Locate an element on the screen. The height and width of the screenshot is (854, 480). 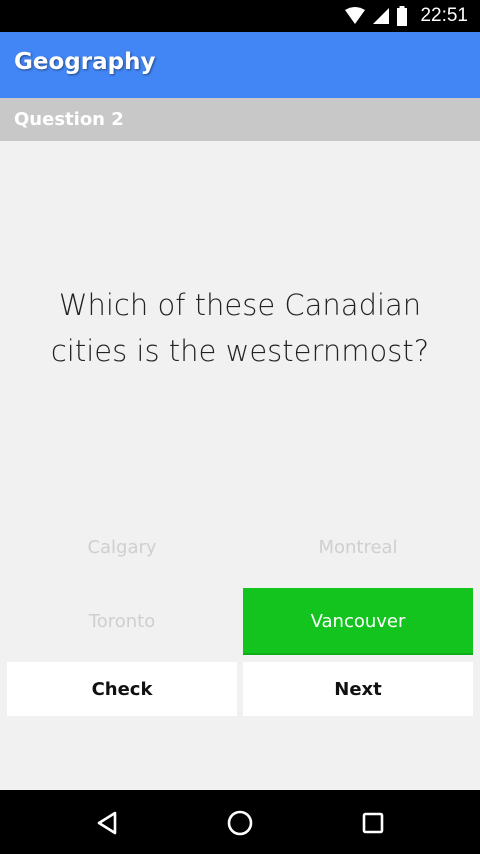
cell-signal-icon is located at coordinates (381, 16).